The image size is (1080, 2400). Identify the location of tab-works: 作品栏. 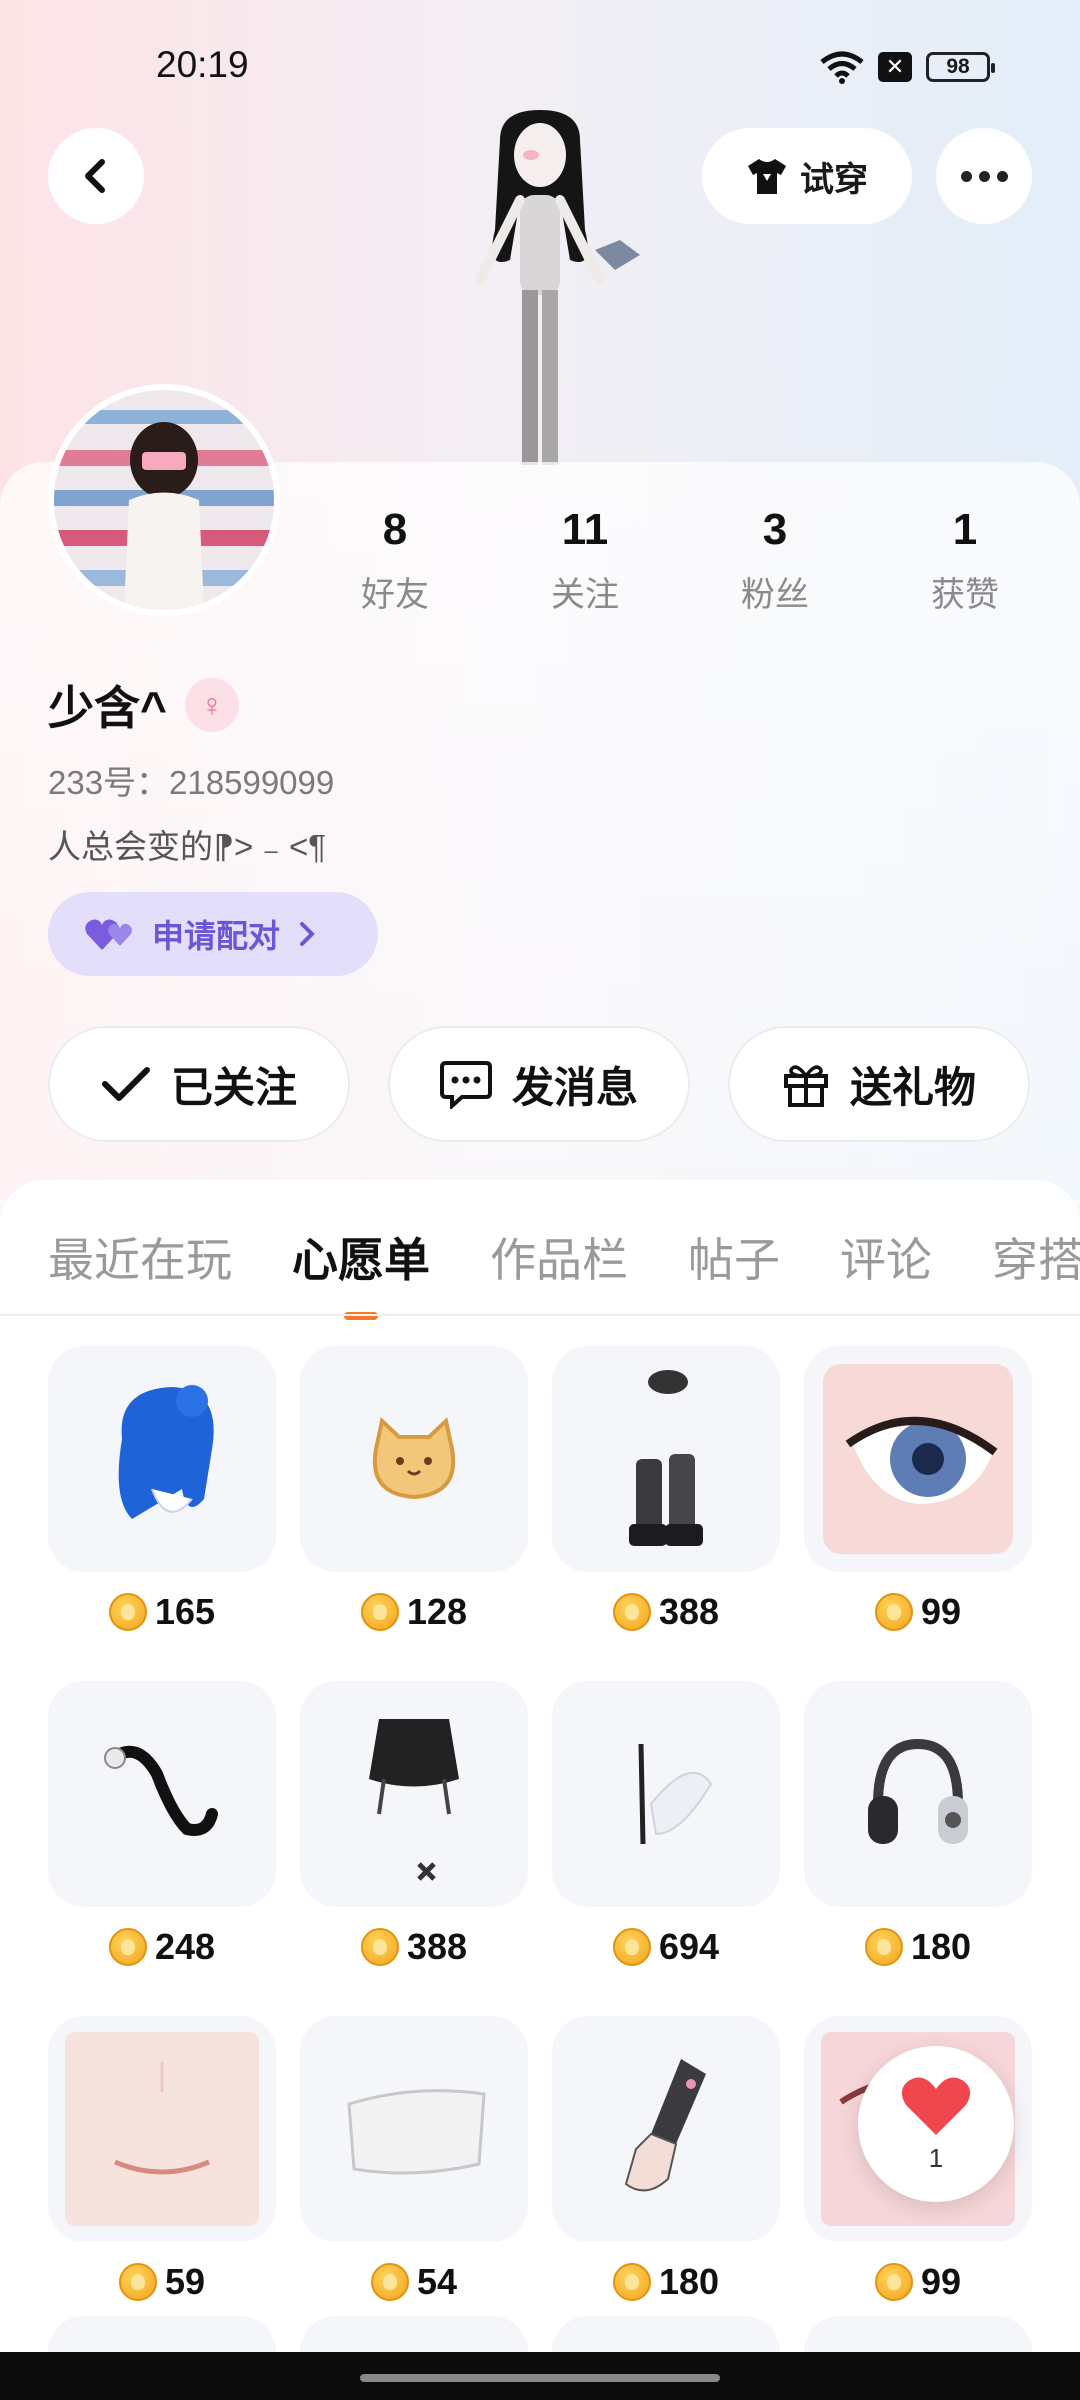
(559, 1257).